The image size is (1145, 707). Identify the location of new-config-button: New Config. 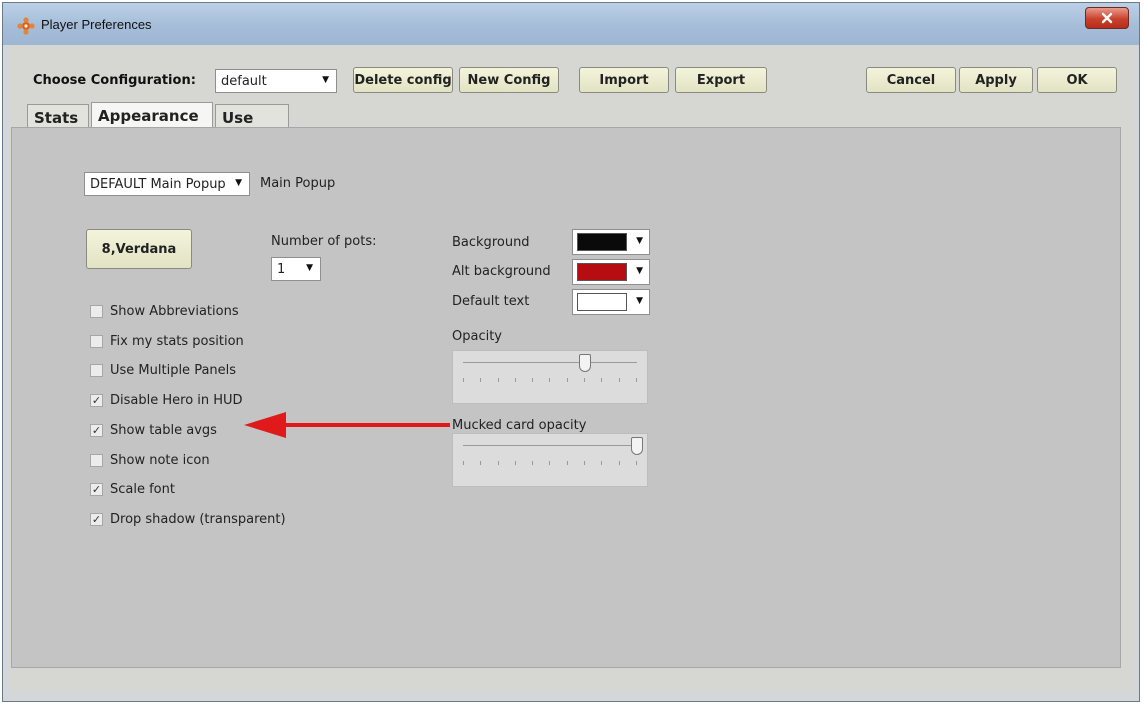
(509, 80).